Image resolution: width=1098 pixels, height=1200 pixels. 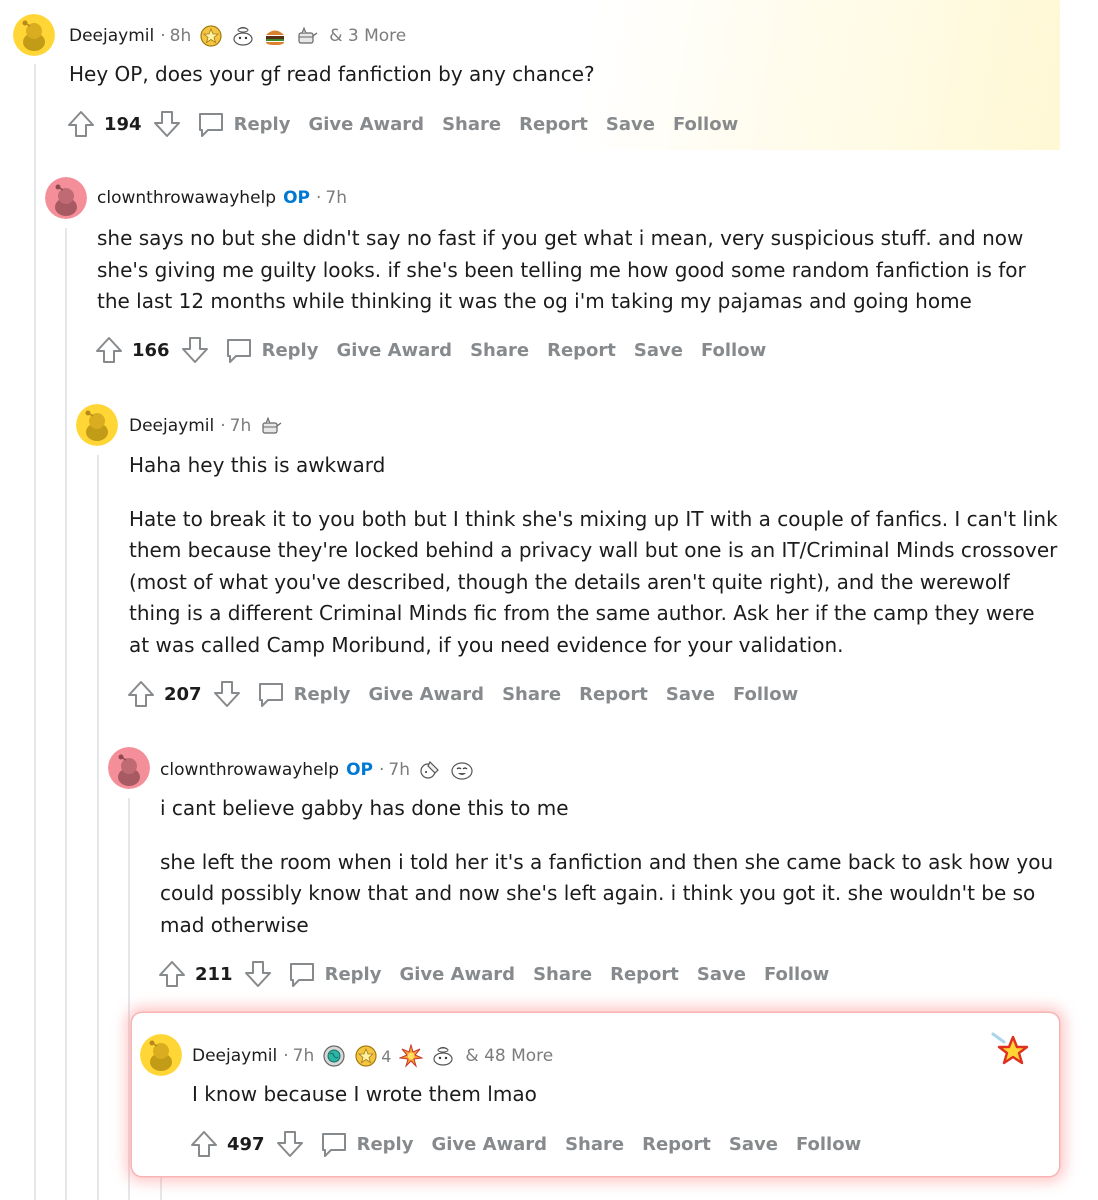 What do you see at coordinates (246, 1144) in the screenshot?
I see `vote-score: 497` at bounding box center [246, 1144].